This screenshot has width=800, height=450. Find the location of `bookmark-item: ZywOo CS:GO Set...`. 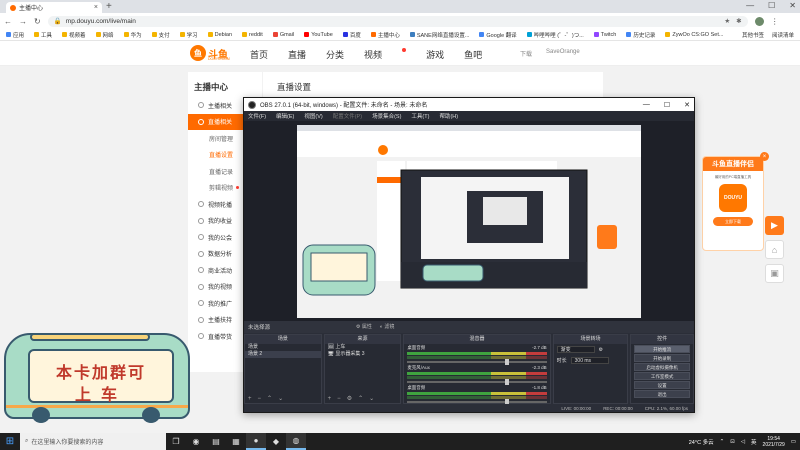

bookmark-item: ZywOo CS:GO Set... is located at coordinates (694, 35).